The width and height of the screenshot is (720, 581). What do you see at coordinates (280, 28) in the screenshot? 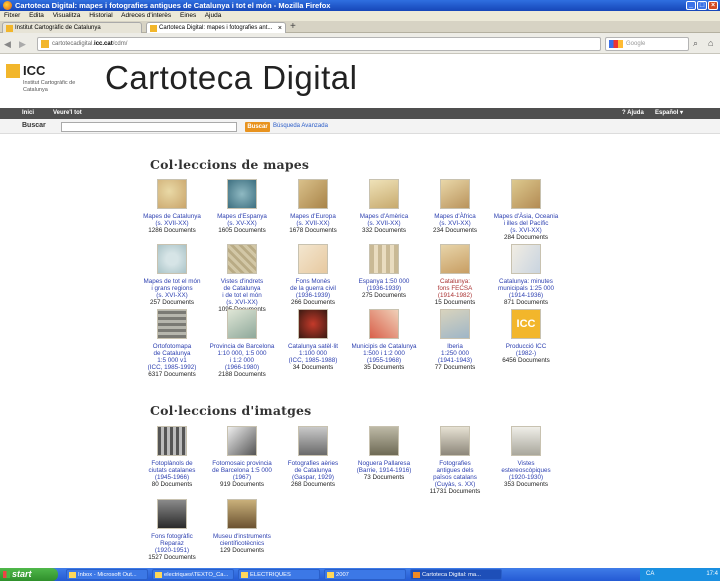
I see `tab-close-icon: ×` at bounding box center [280, 28].